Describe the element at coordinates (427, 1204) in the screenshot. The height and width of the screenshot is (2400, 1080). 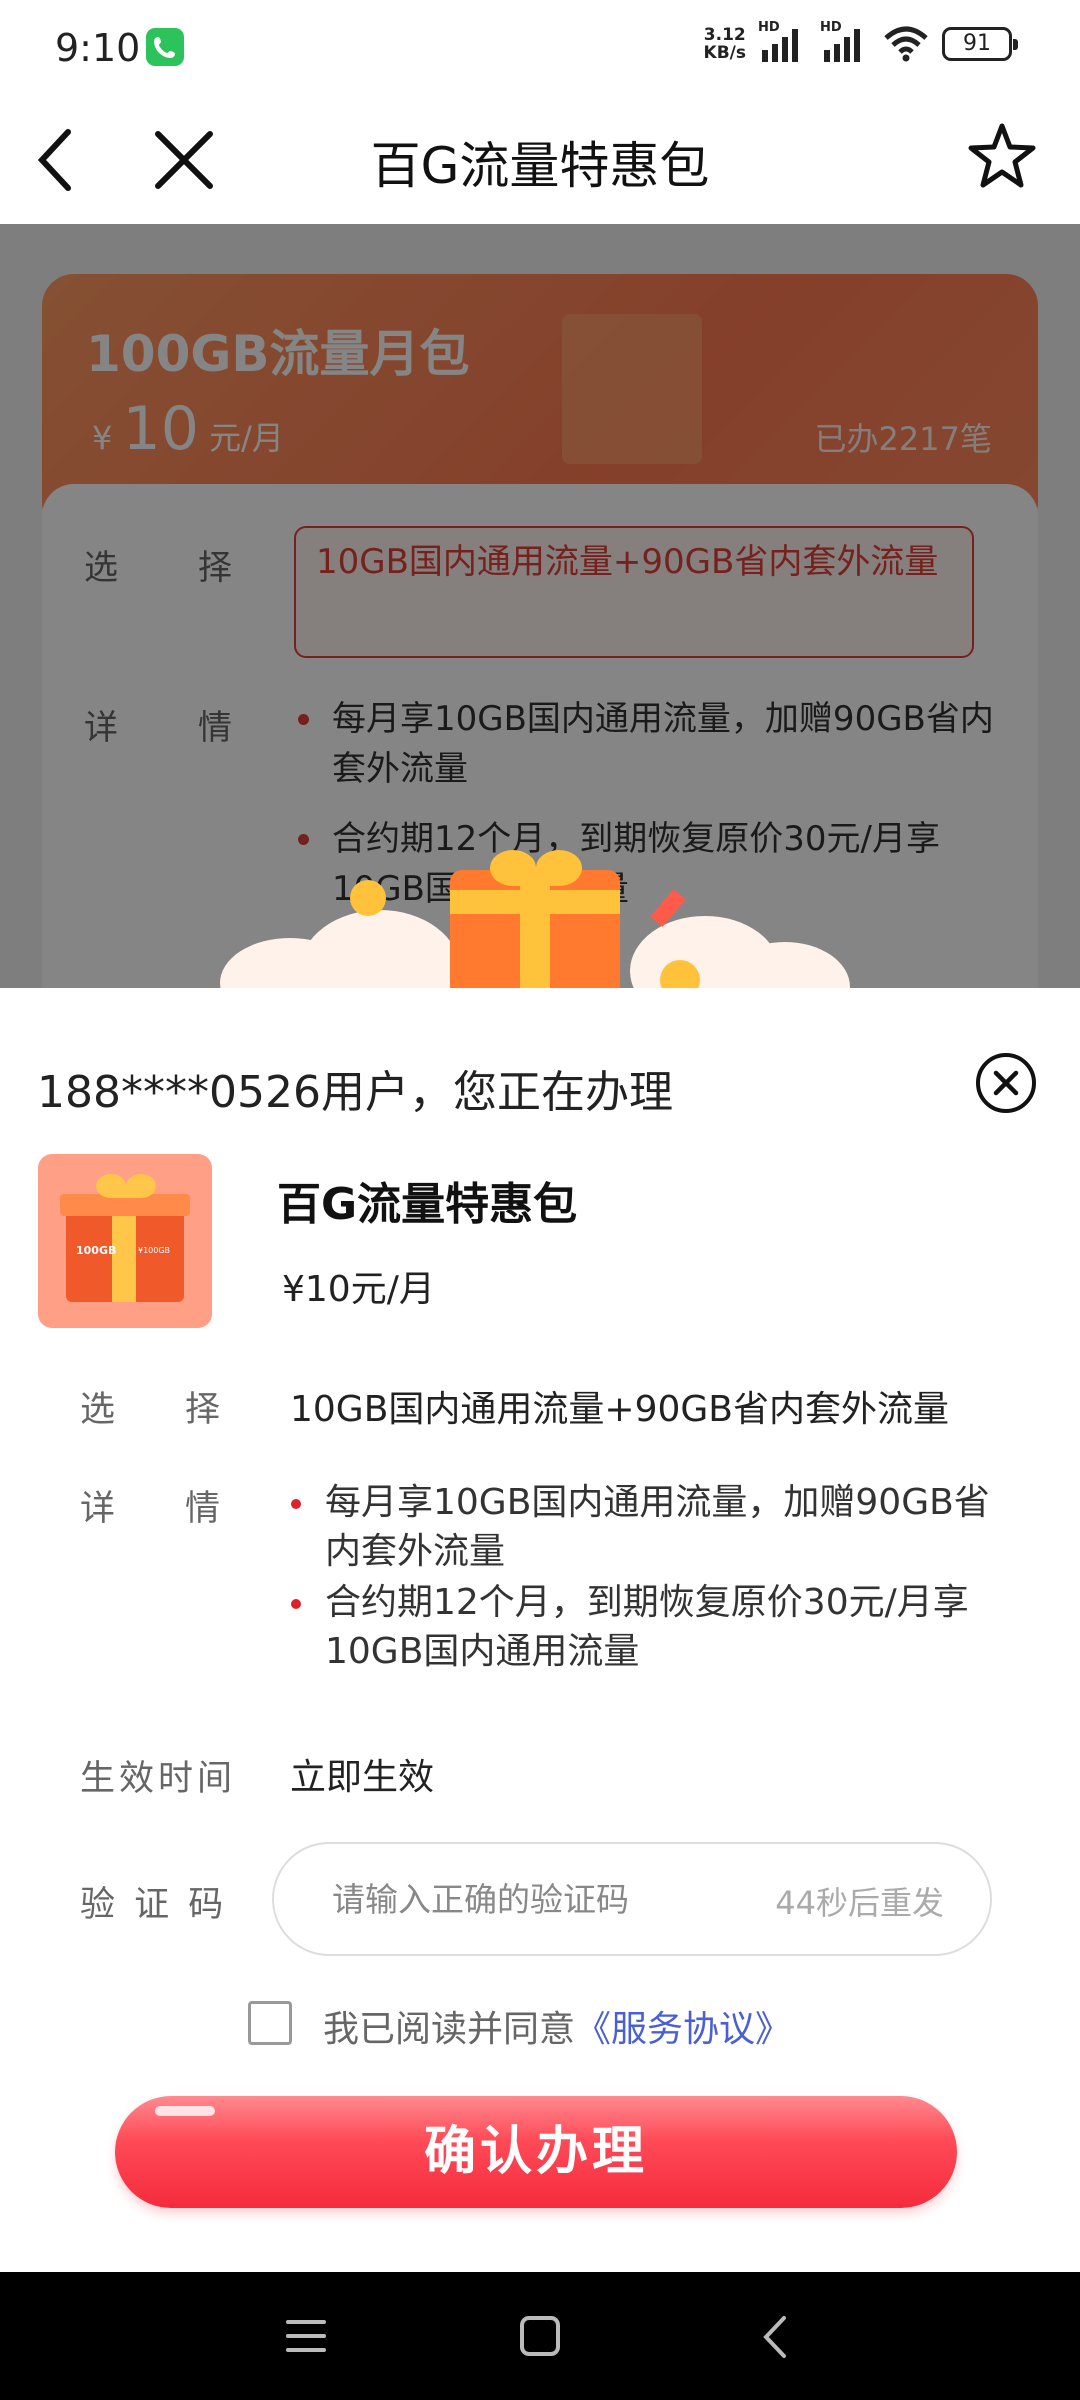
I see `product-name: 百G流量特惠包` at that location.